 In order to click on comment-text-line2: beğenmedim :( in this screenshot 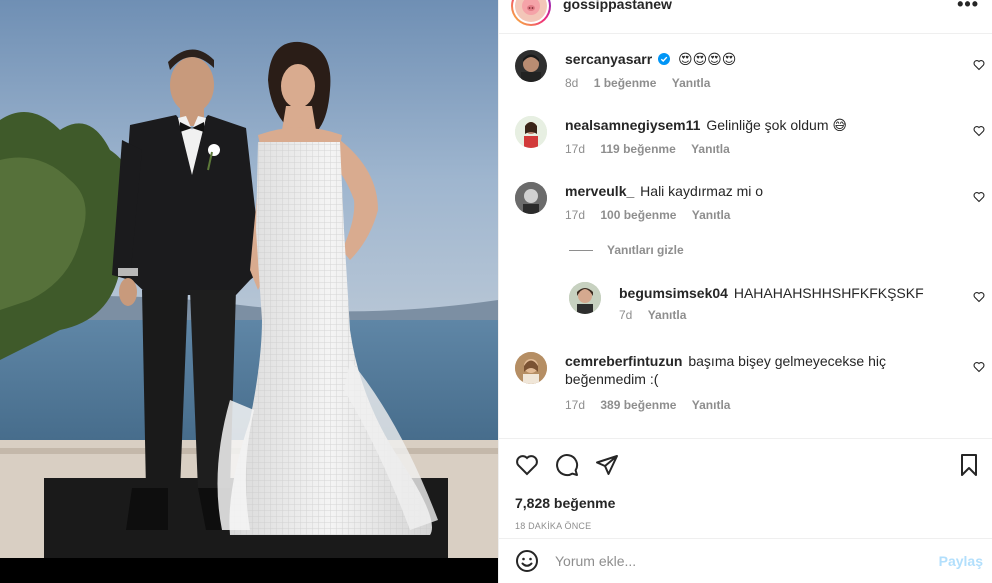, I will do `click(612, 379)`.